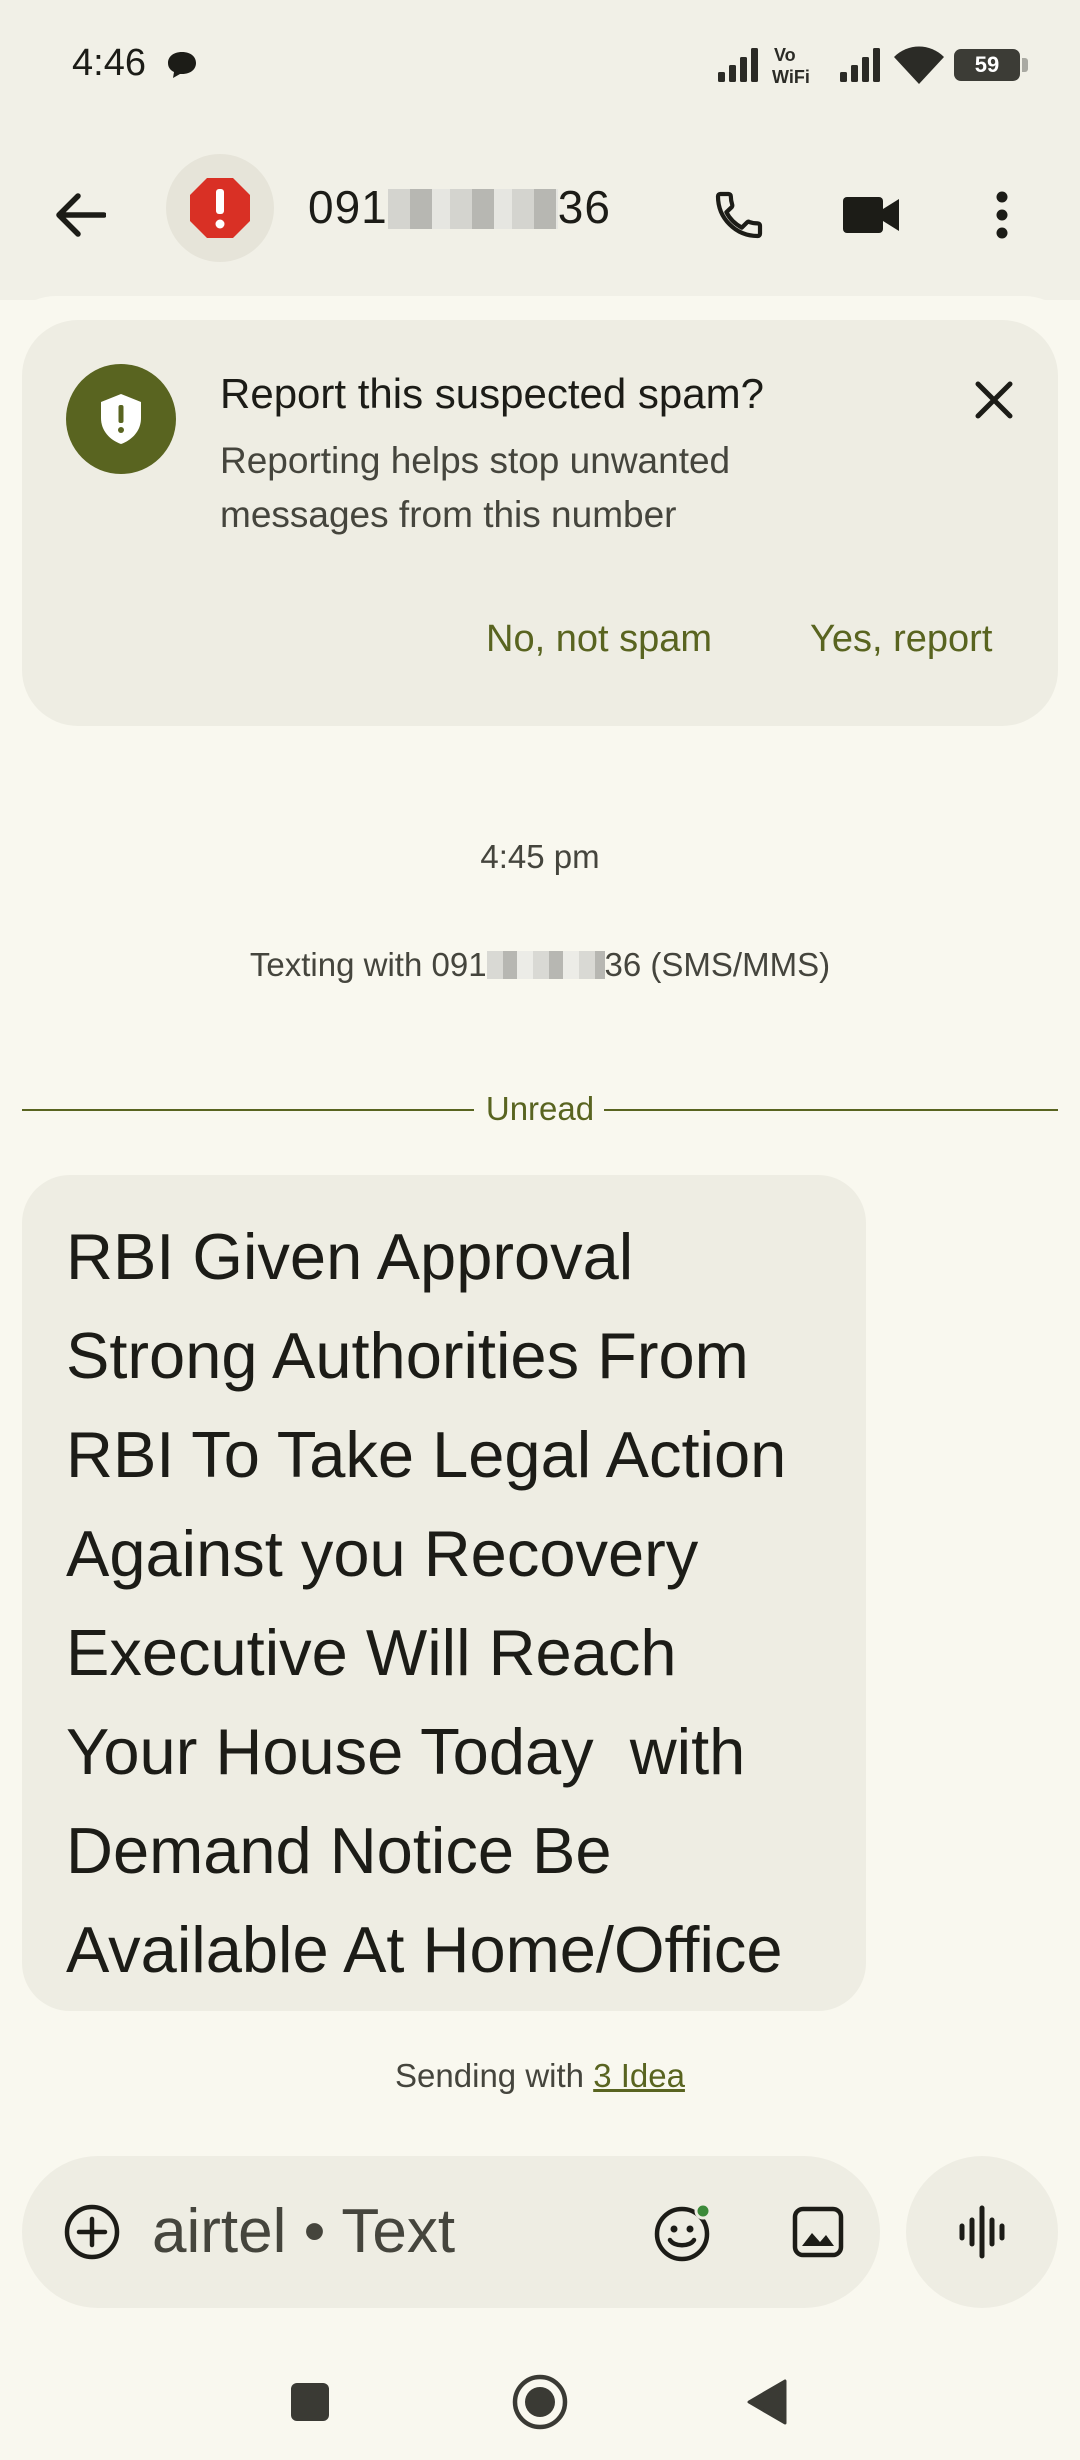 The width and height of the screenshot is (1080, 2460). What do you see at coordinates (738, 65) in the screenshot?
I see `signal-icon` at bounding box center [738, 65].